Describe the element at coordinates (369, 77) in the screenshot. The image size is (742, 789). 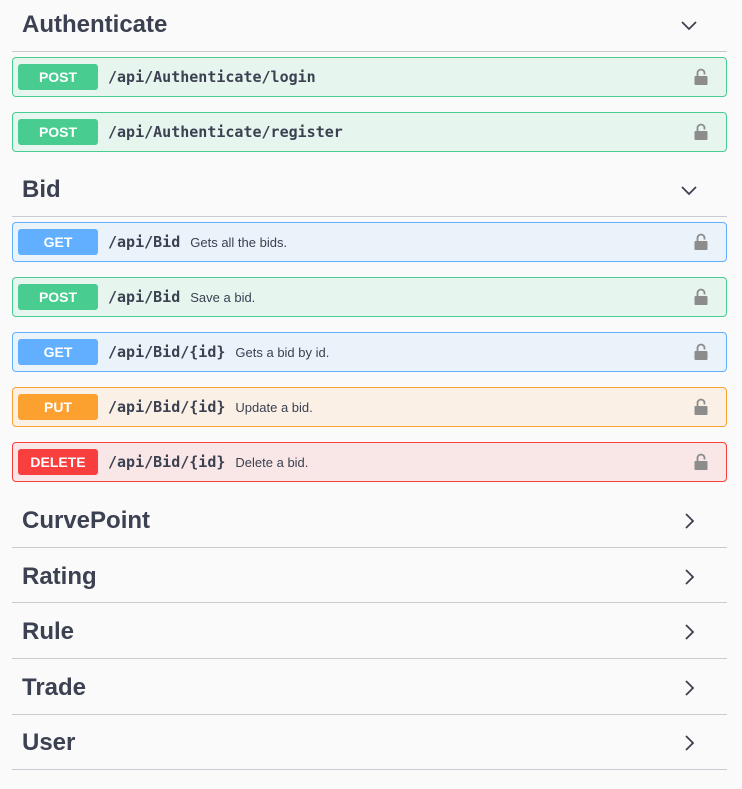
I see `operation-post-authenticate-login: POST /api/Authenticate/login` at that location.